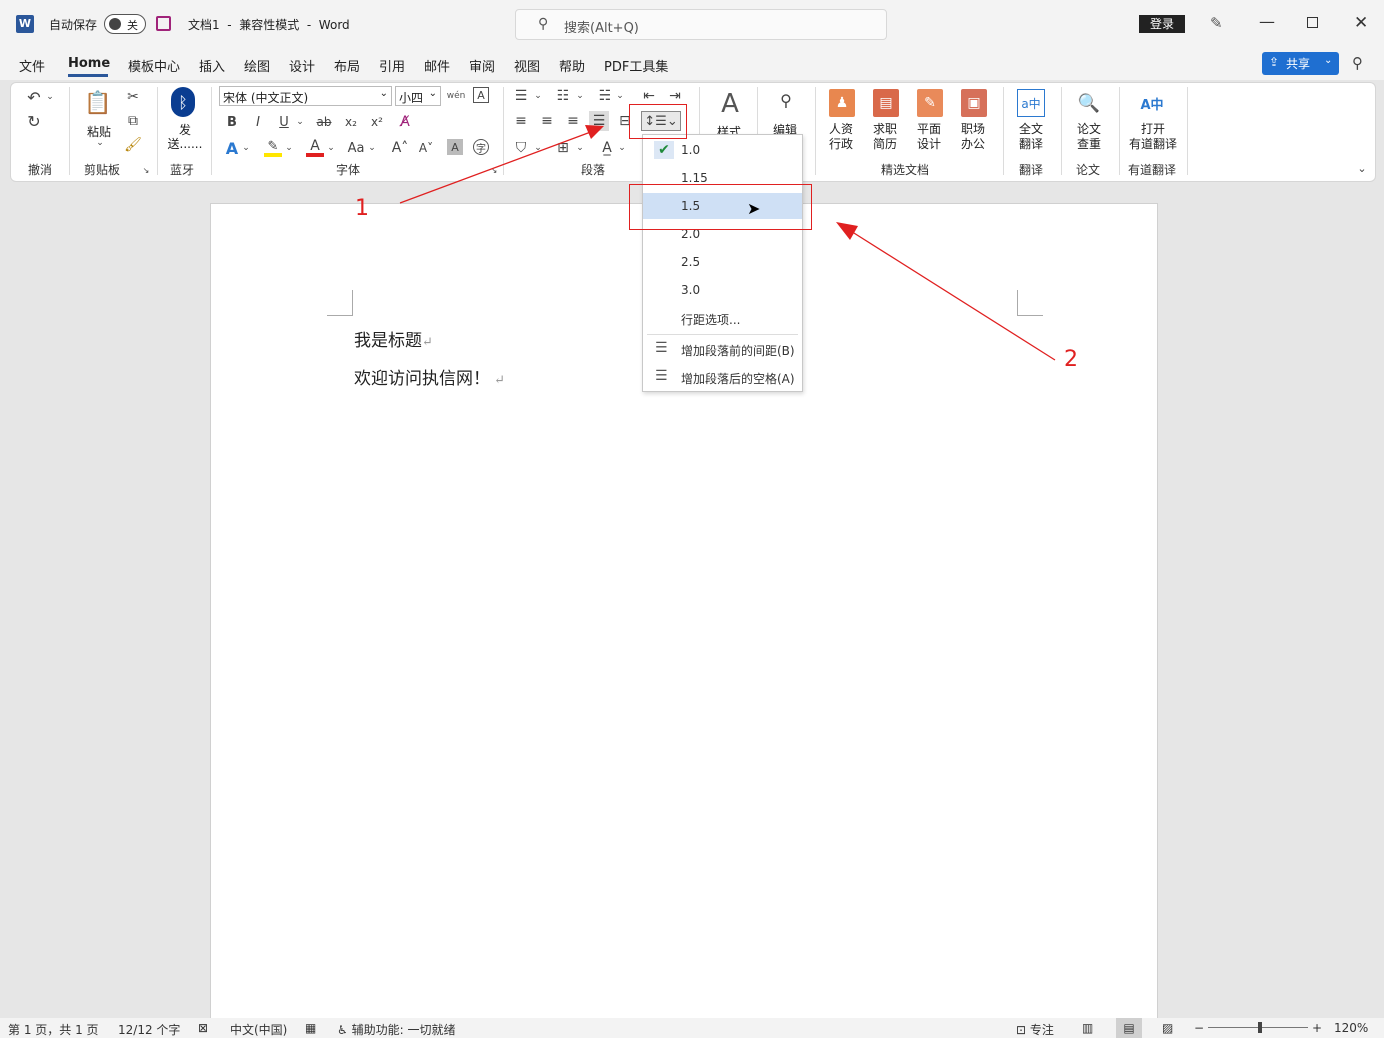  I want to click on focus-mode: ⊡ 专注, so click(1035, 1029).